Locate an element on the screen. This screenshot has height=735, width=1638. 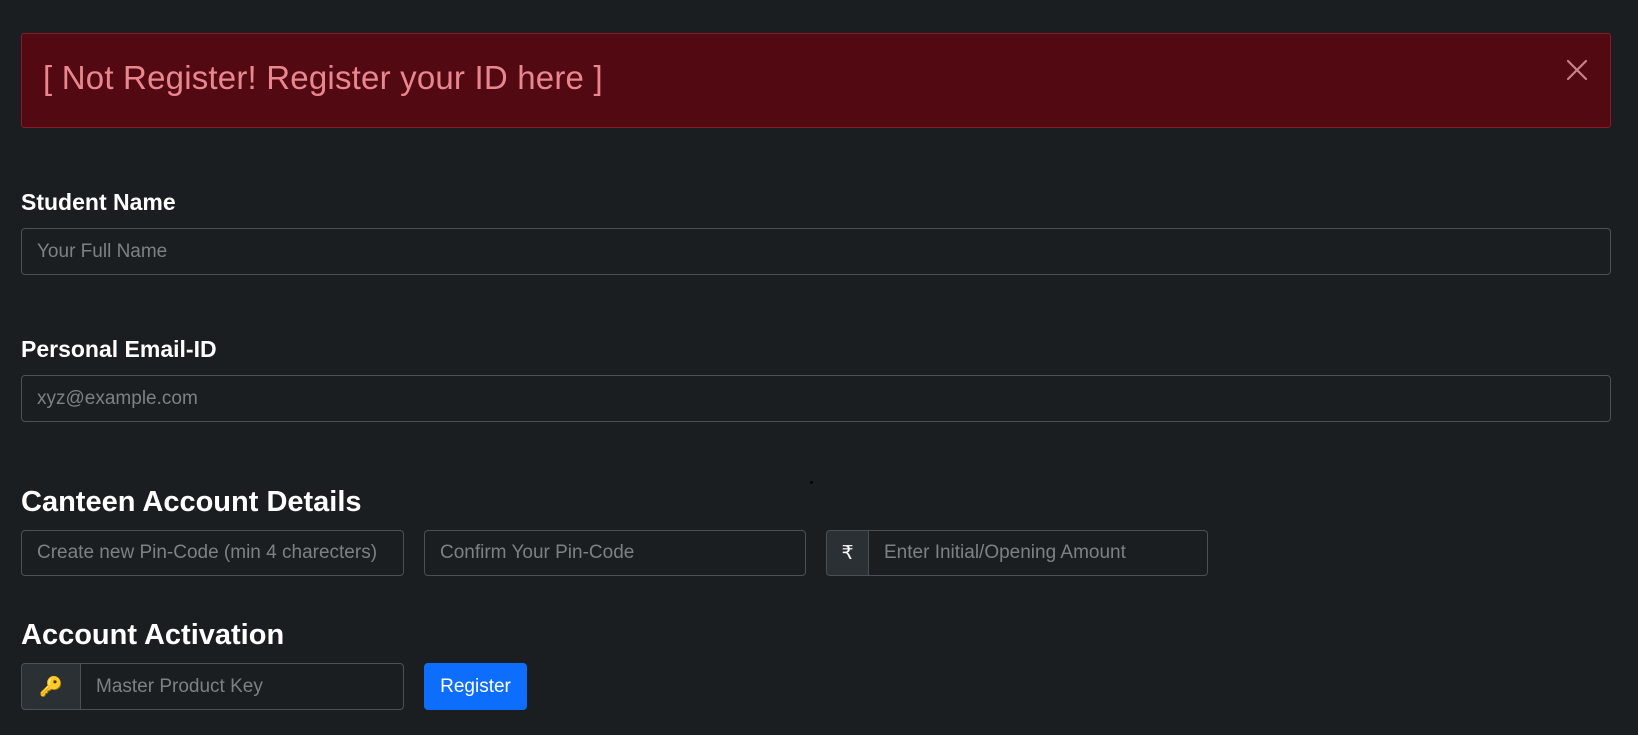
email-label: Personal Email-ID is located at coordinates (119, 349).